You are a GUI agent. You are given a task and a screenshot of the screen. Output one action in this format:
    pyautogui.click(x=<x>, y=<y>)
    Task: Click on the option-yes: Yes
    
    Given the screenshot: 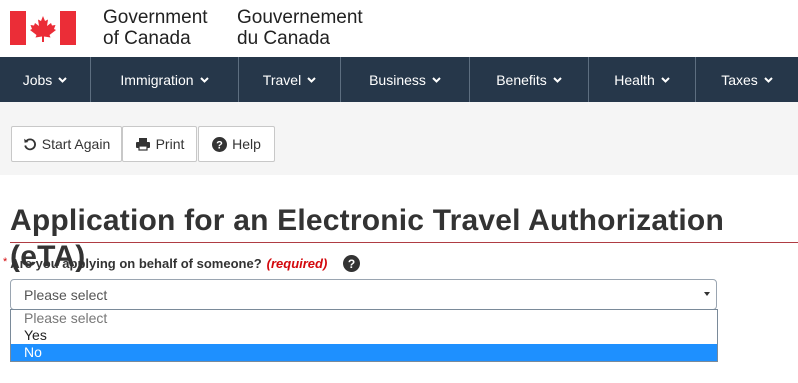 What is the action you would take?
    pyautogui.click(x=364, y=335)
    